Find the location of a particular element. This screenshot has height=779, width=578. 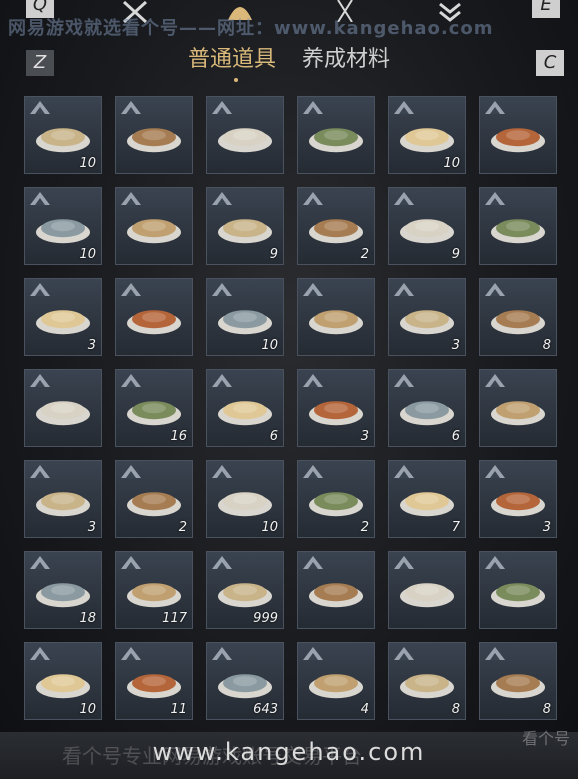

torch-stick-icon is located at coordinates (427, 592).